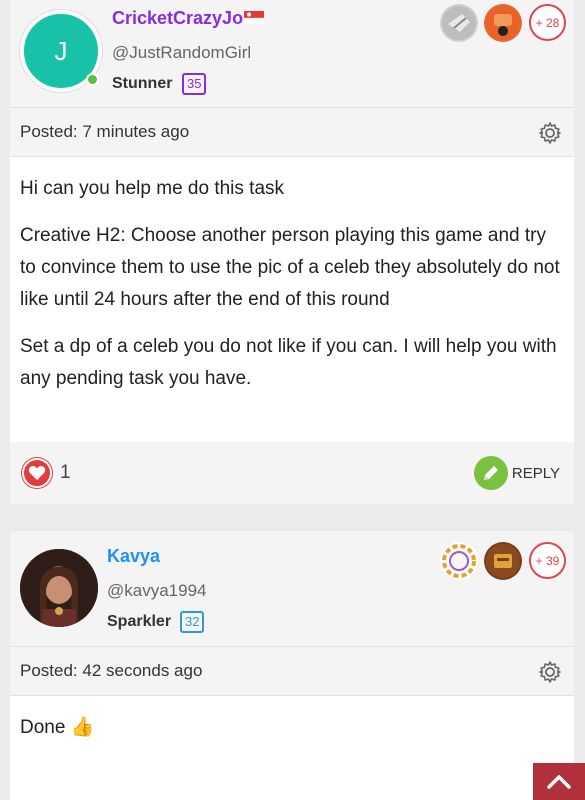 Image resolution: width=585 pixels, height=800 pixels. Describe the element at coordinates (503, 23) in the screenshot. I see `fire-badge-icon` at that location.